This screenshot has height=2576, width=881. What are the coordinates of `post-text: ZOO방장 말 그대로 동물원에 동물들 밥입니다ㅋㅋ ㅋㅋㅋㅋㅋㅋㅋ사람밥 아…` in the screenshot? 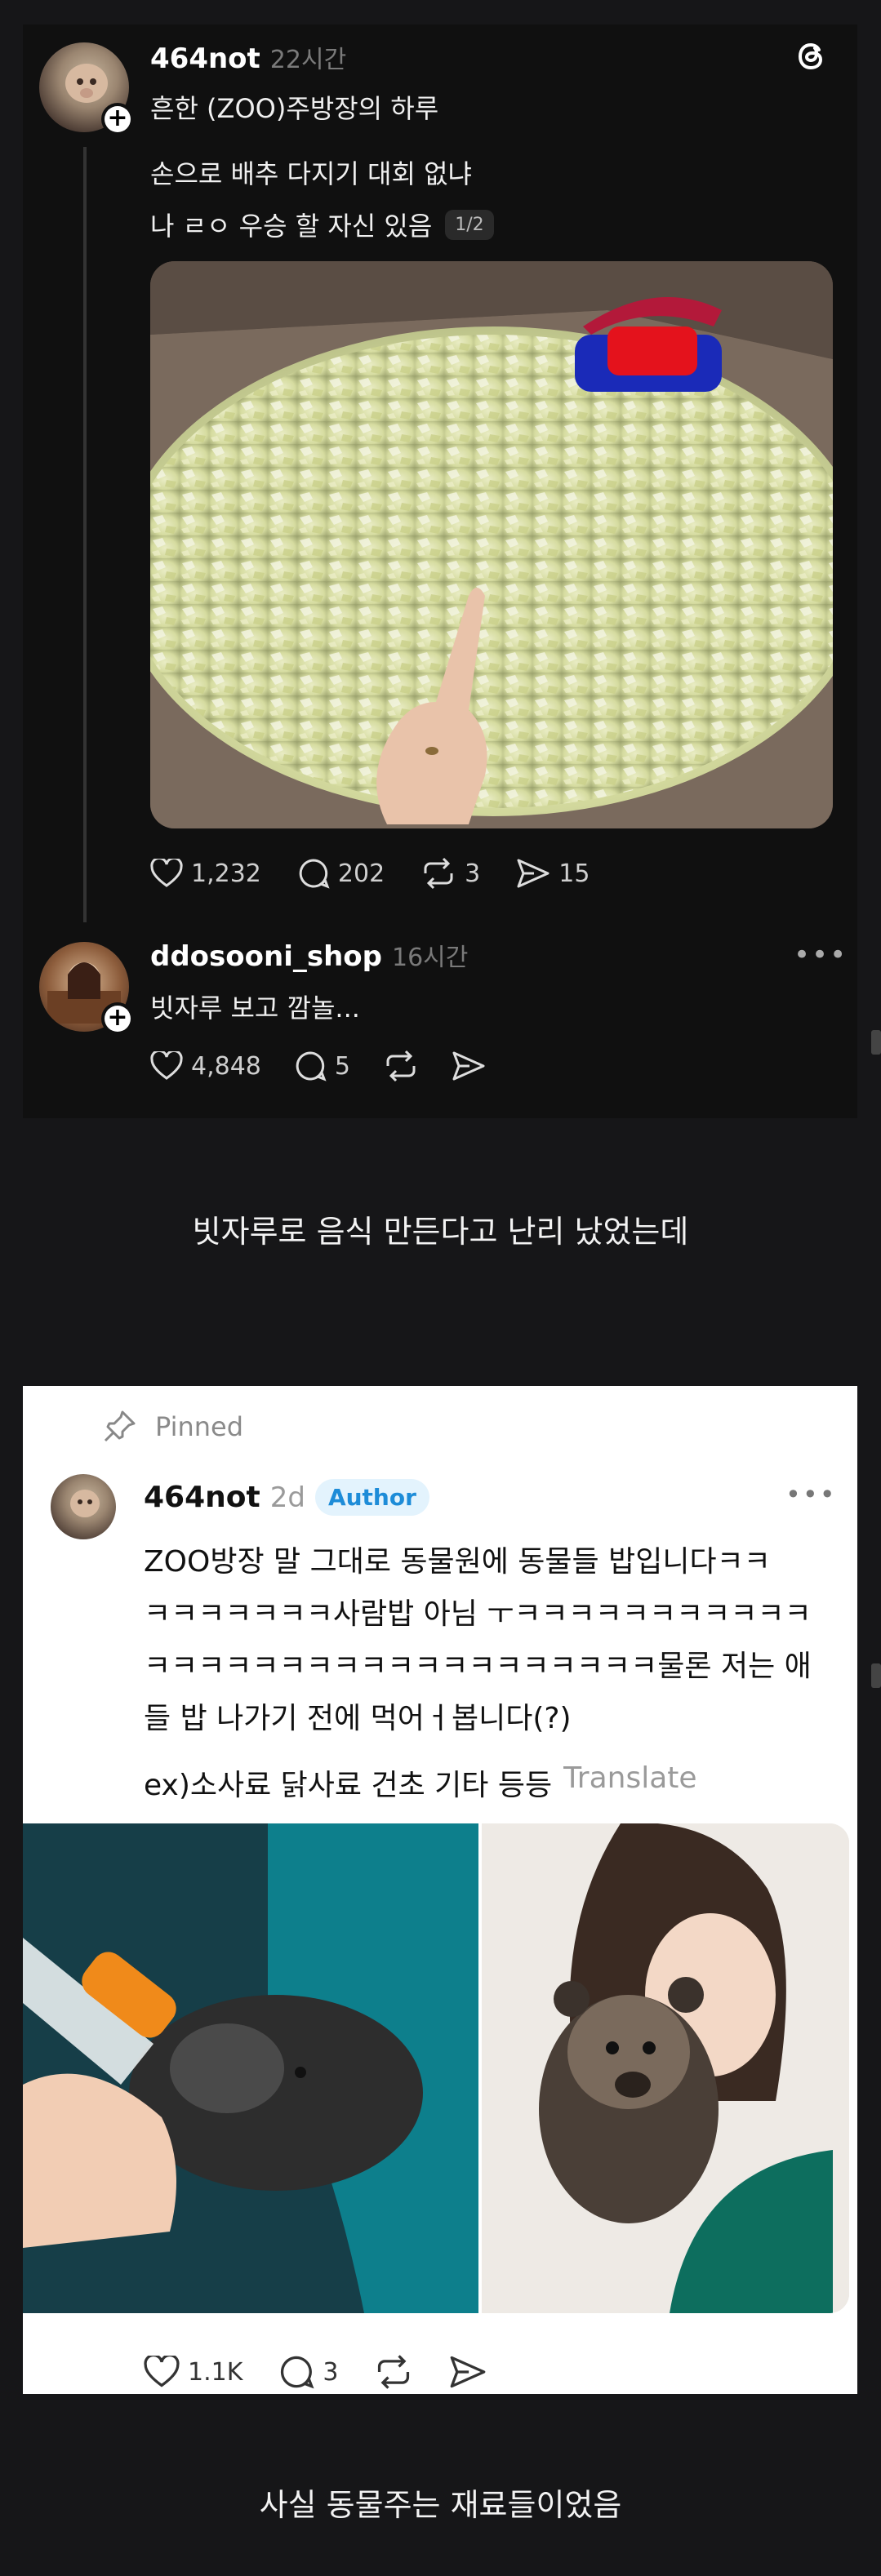 It's located at (491, 1642).